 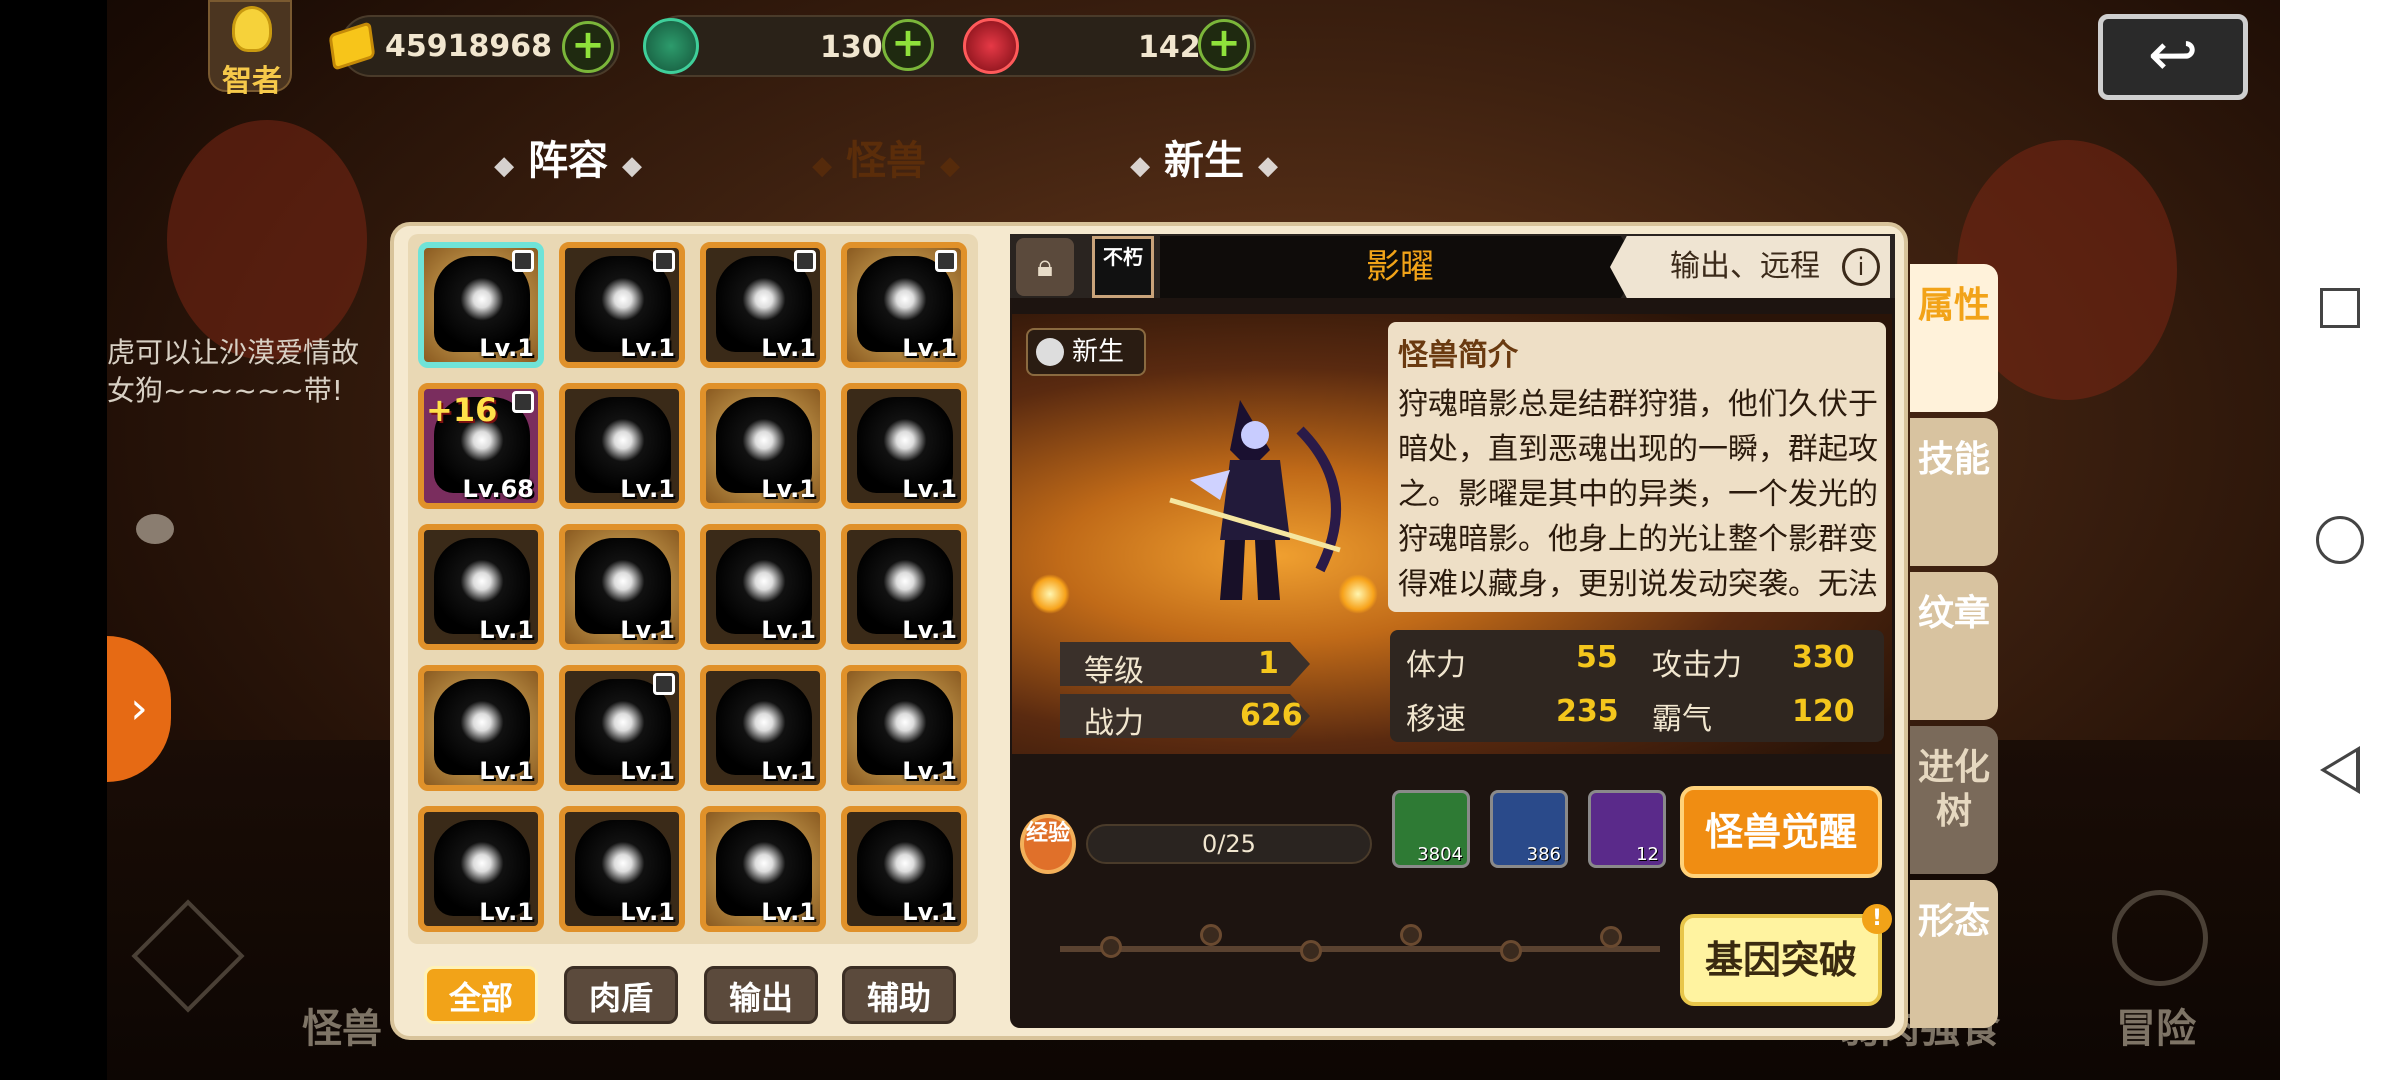 I want to click on tab-evolution-tree: 进化树, so click(x=1954, y=800).